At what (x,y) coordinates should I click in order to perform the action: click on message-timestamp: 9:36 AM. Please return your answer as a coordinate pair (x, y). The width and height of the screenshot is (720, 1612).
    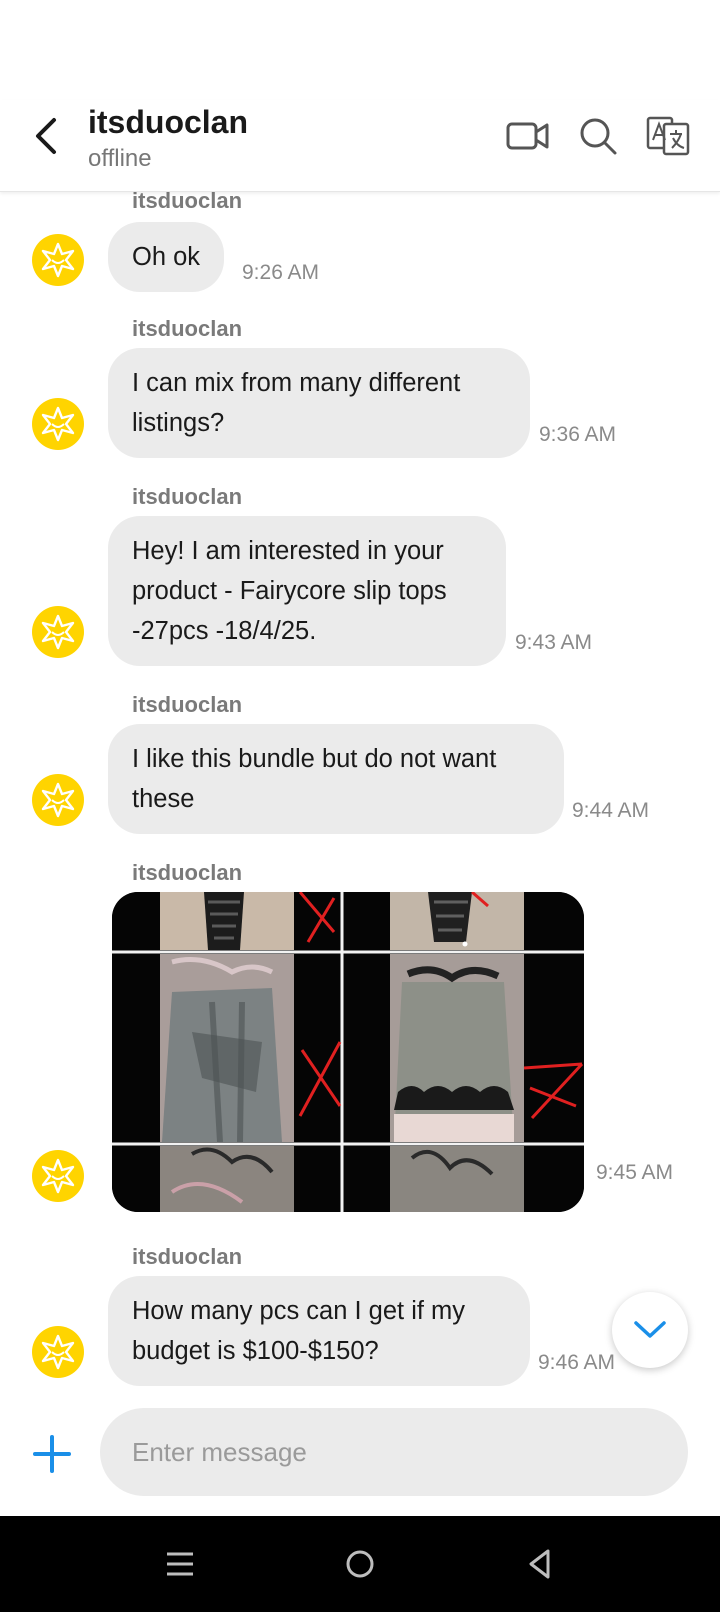
    Looking at the image, I should click on (578, 434).